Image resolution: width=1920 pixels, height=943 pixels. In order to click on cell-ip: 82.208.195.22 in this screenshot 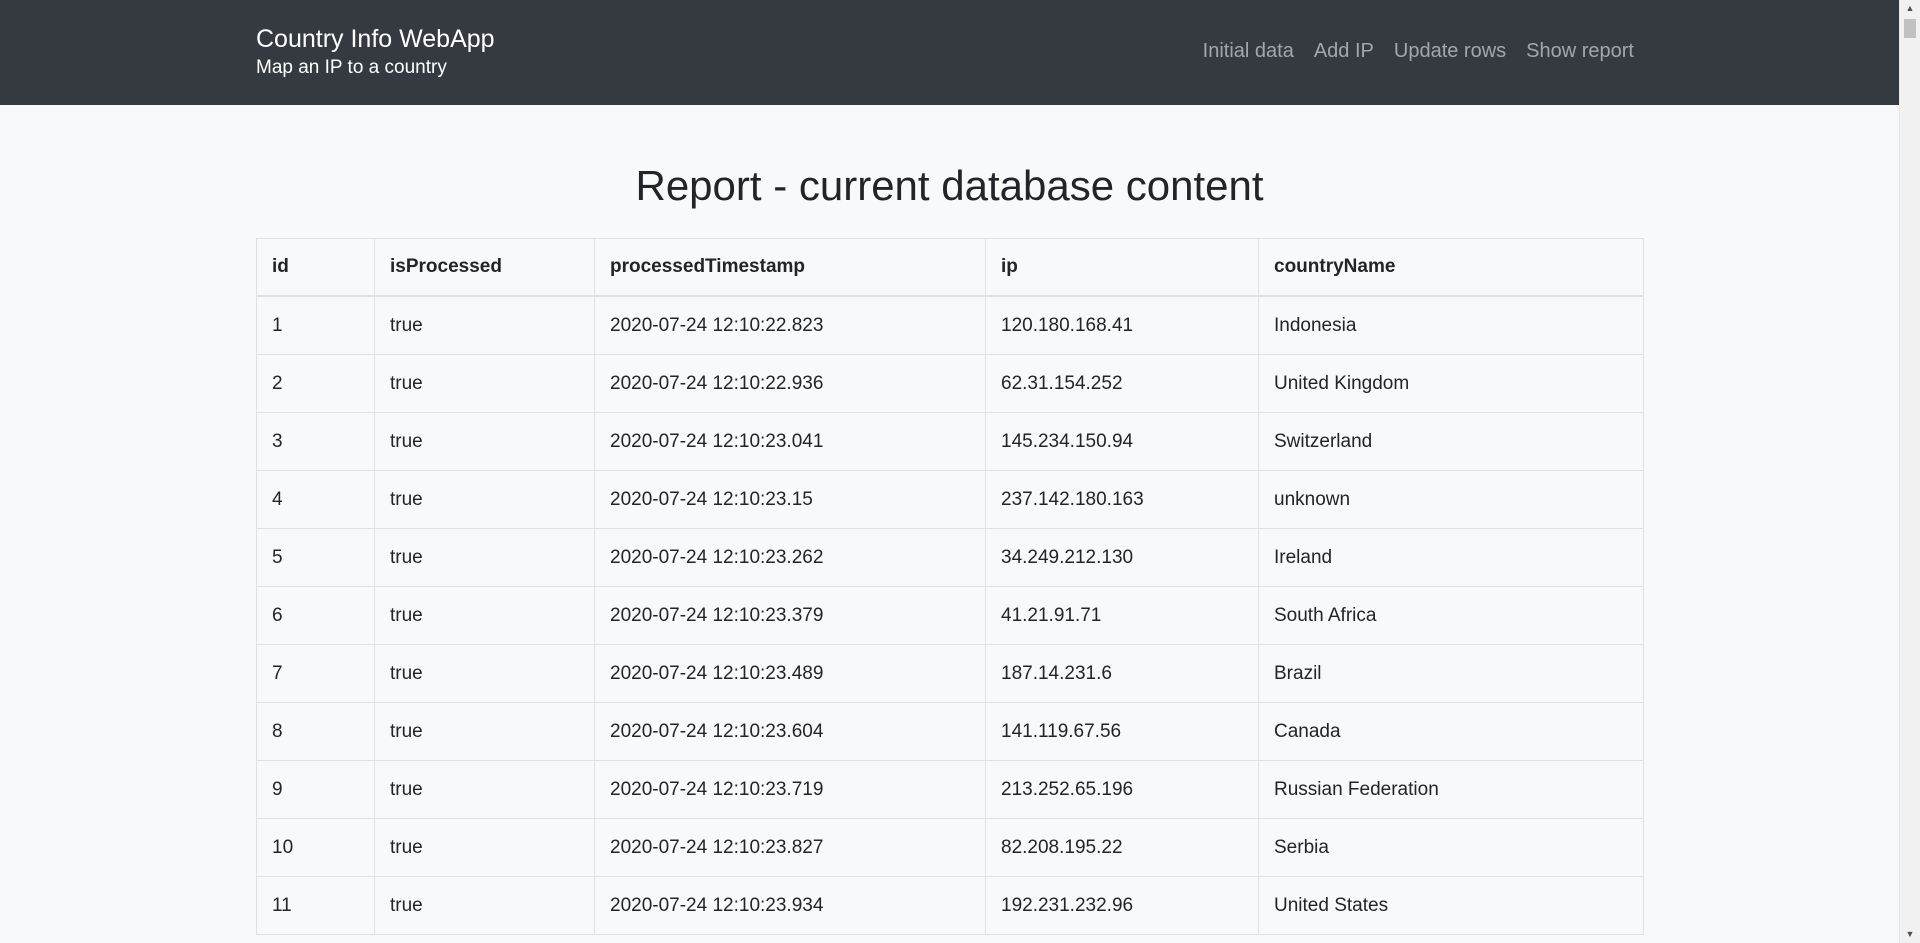, I will do `click(1122, 847)`.